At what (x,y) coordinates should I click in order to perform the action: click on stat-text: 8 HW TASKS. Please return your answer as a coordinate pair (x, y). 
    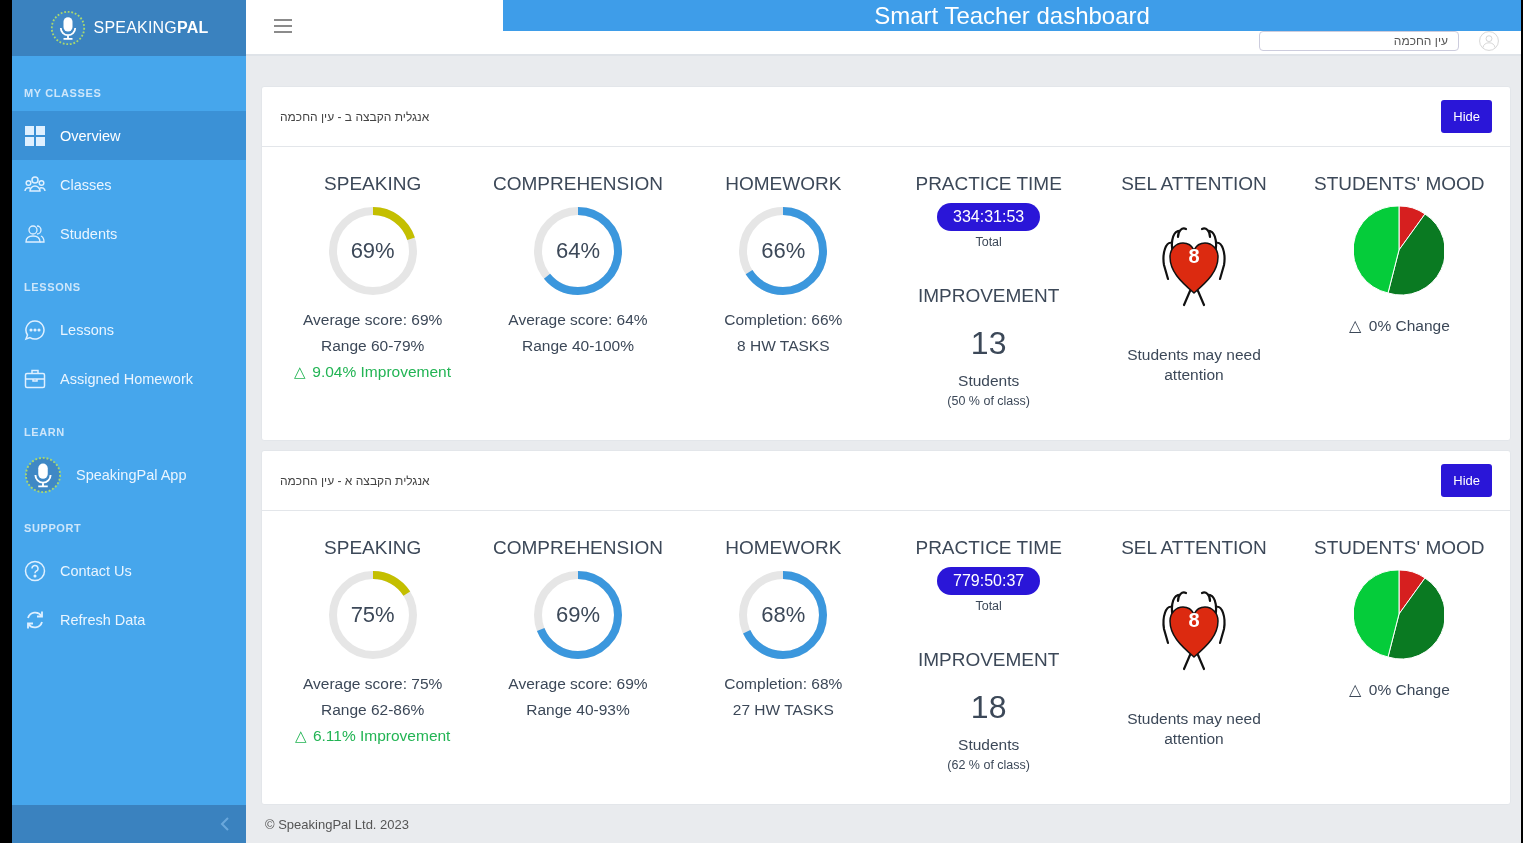
    Looking at the image, I should click on (783, 346).